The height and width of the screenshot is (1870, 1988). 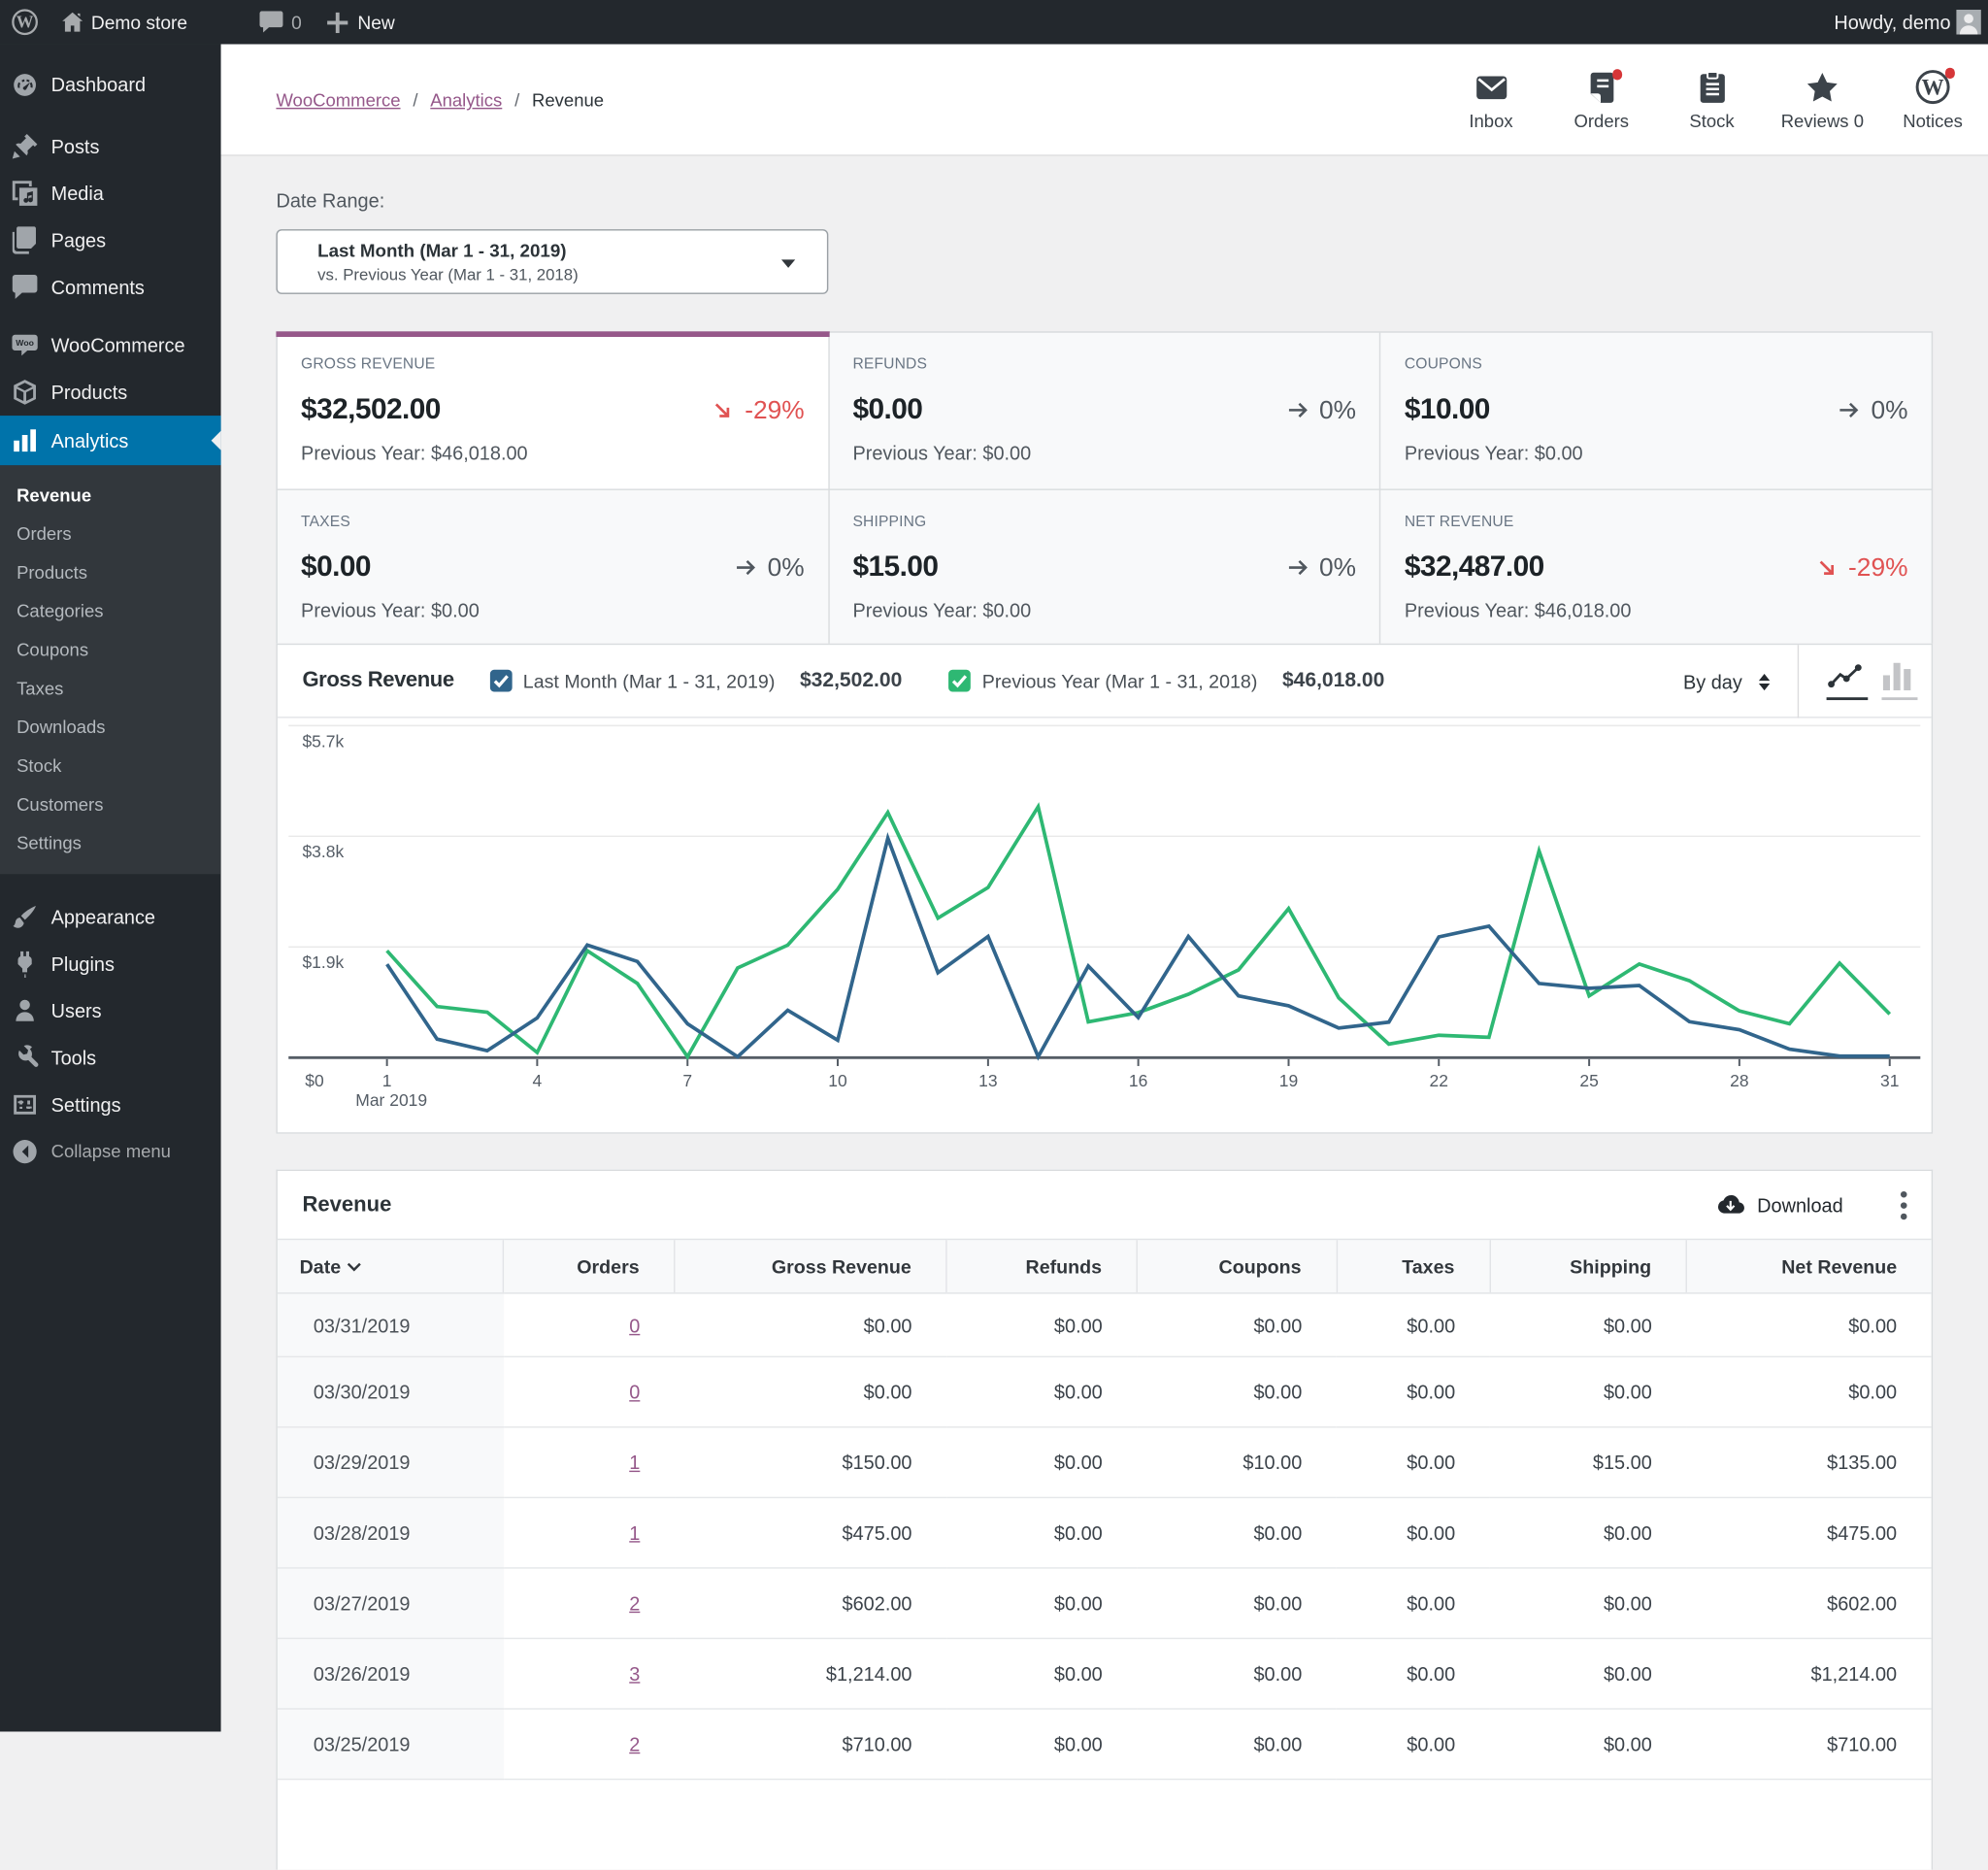 What do you see at coordinates (315, 1082) in the screenshot?
I see `svg-text: $0` at bounding box center [315, 1082].